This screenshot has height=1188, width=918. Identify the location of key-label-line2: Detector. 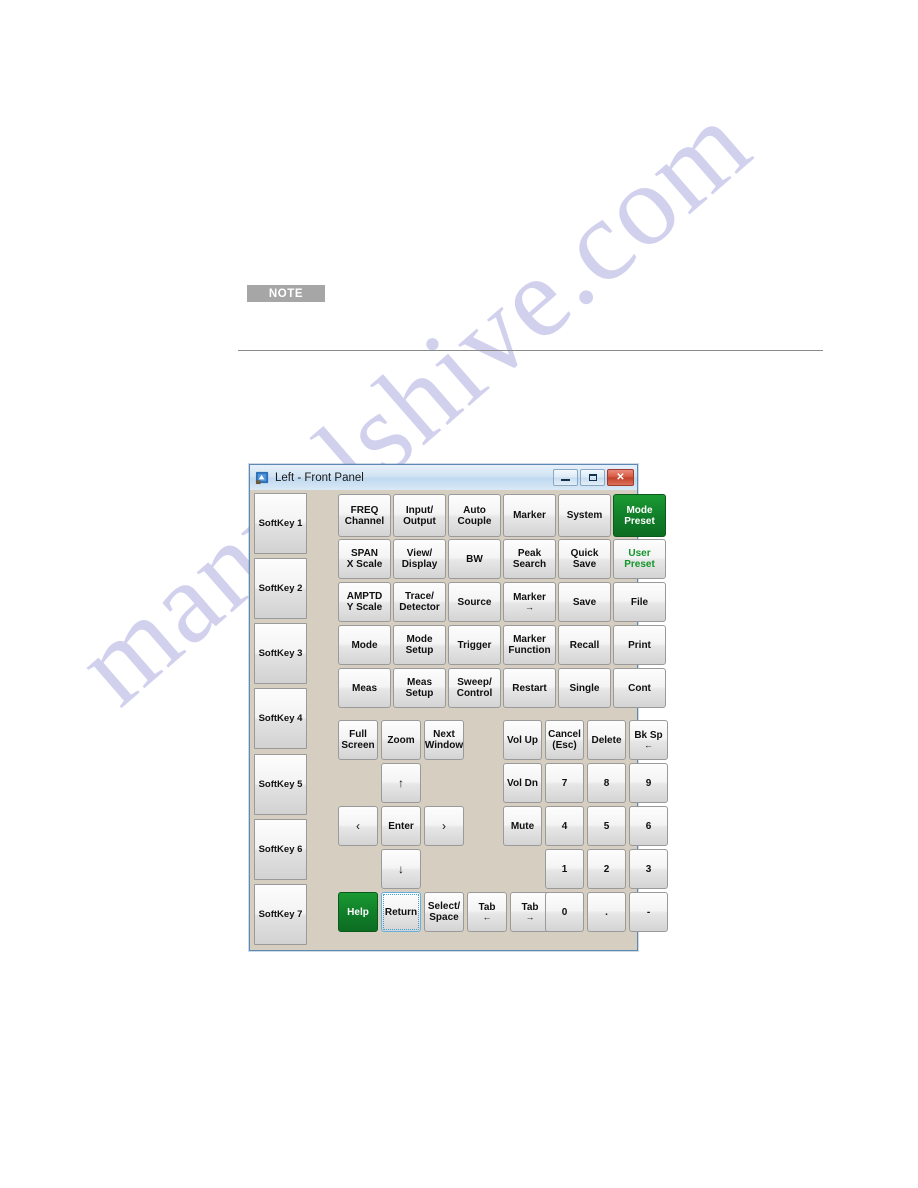
(419, 607).